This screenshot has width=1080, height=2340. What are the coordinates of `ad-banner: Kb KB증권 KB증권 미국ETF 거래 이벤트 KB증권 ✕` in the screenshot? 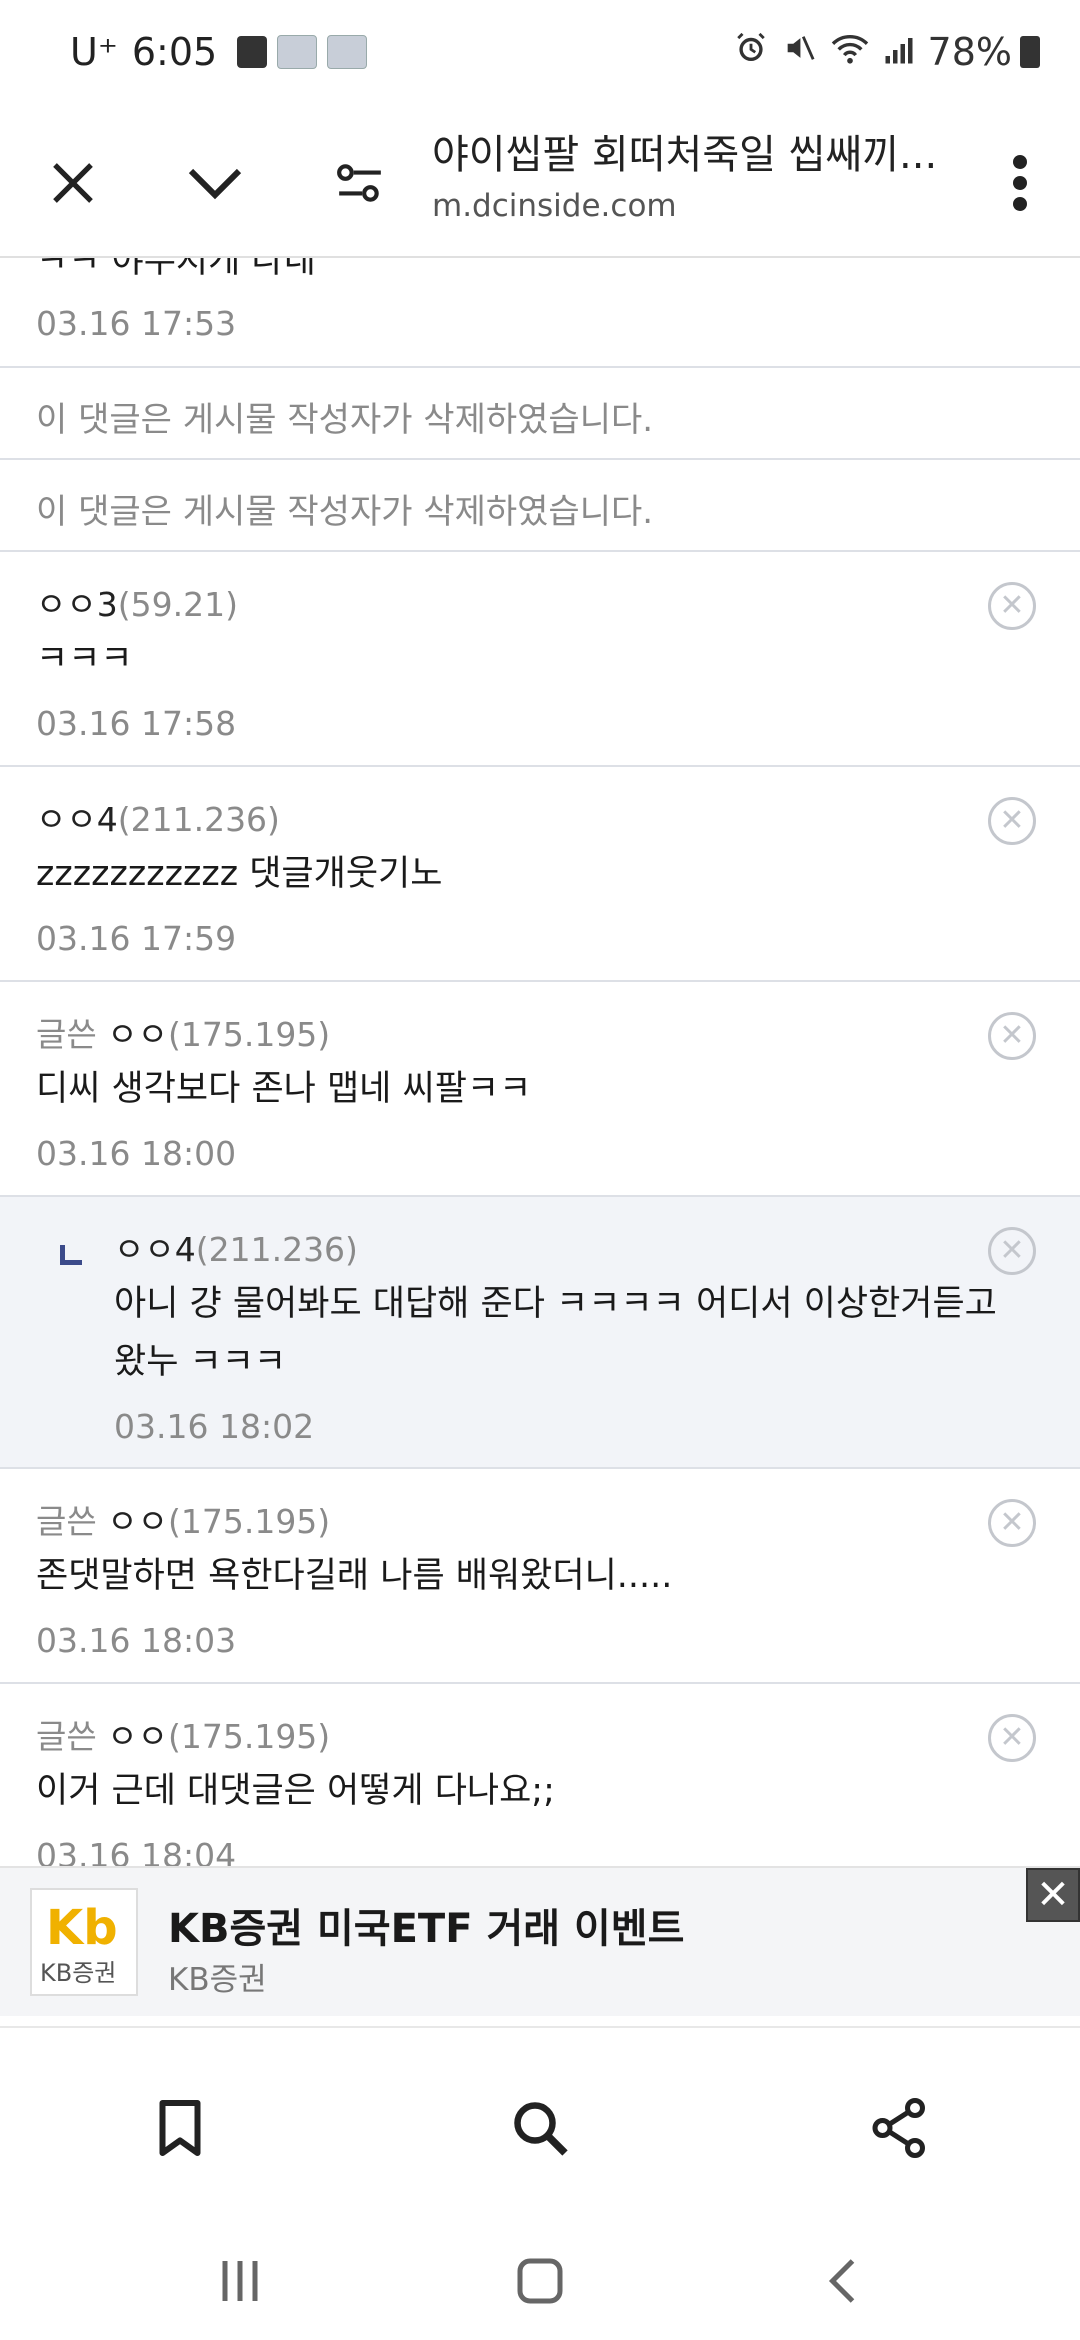 It's located at (540, 1941).